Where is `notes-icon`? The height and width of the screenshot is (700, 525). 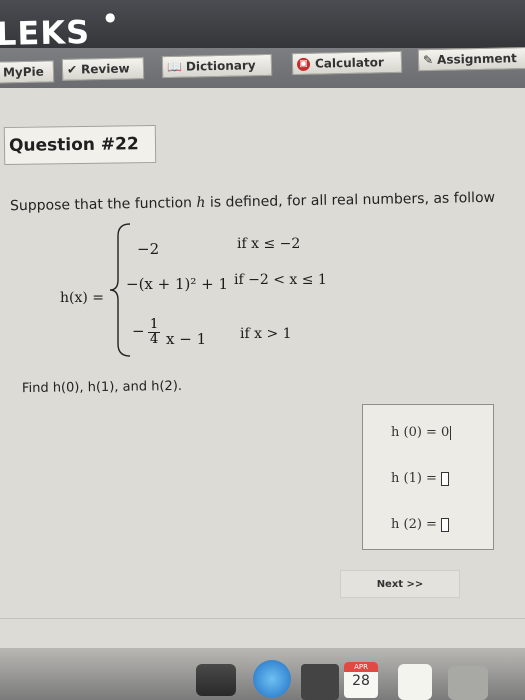 notes-icon is located at coordinates (415, 682).